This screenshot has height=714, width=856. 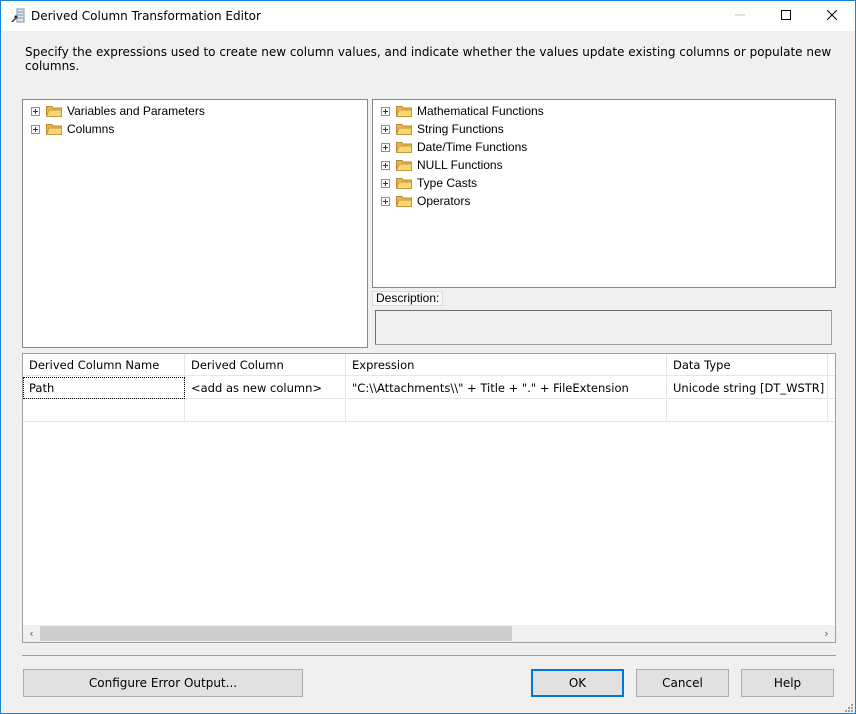 I want to click on tree-item-date-time-functions: Date/Time Functions, so click(x=604, y=147).